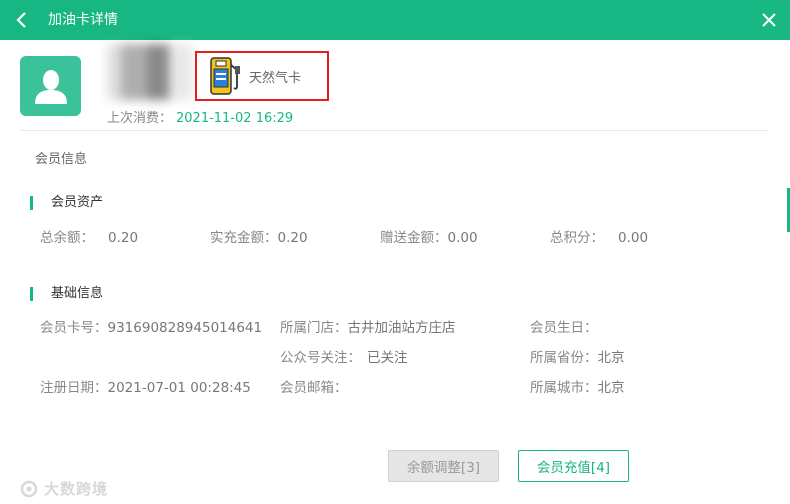 Image resolution: width=790 pixels, height=504 pixels. Describe the element at coordinates (83, 20) in the screenshot. I see `page-title: 加油卡详情` at that location.